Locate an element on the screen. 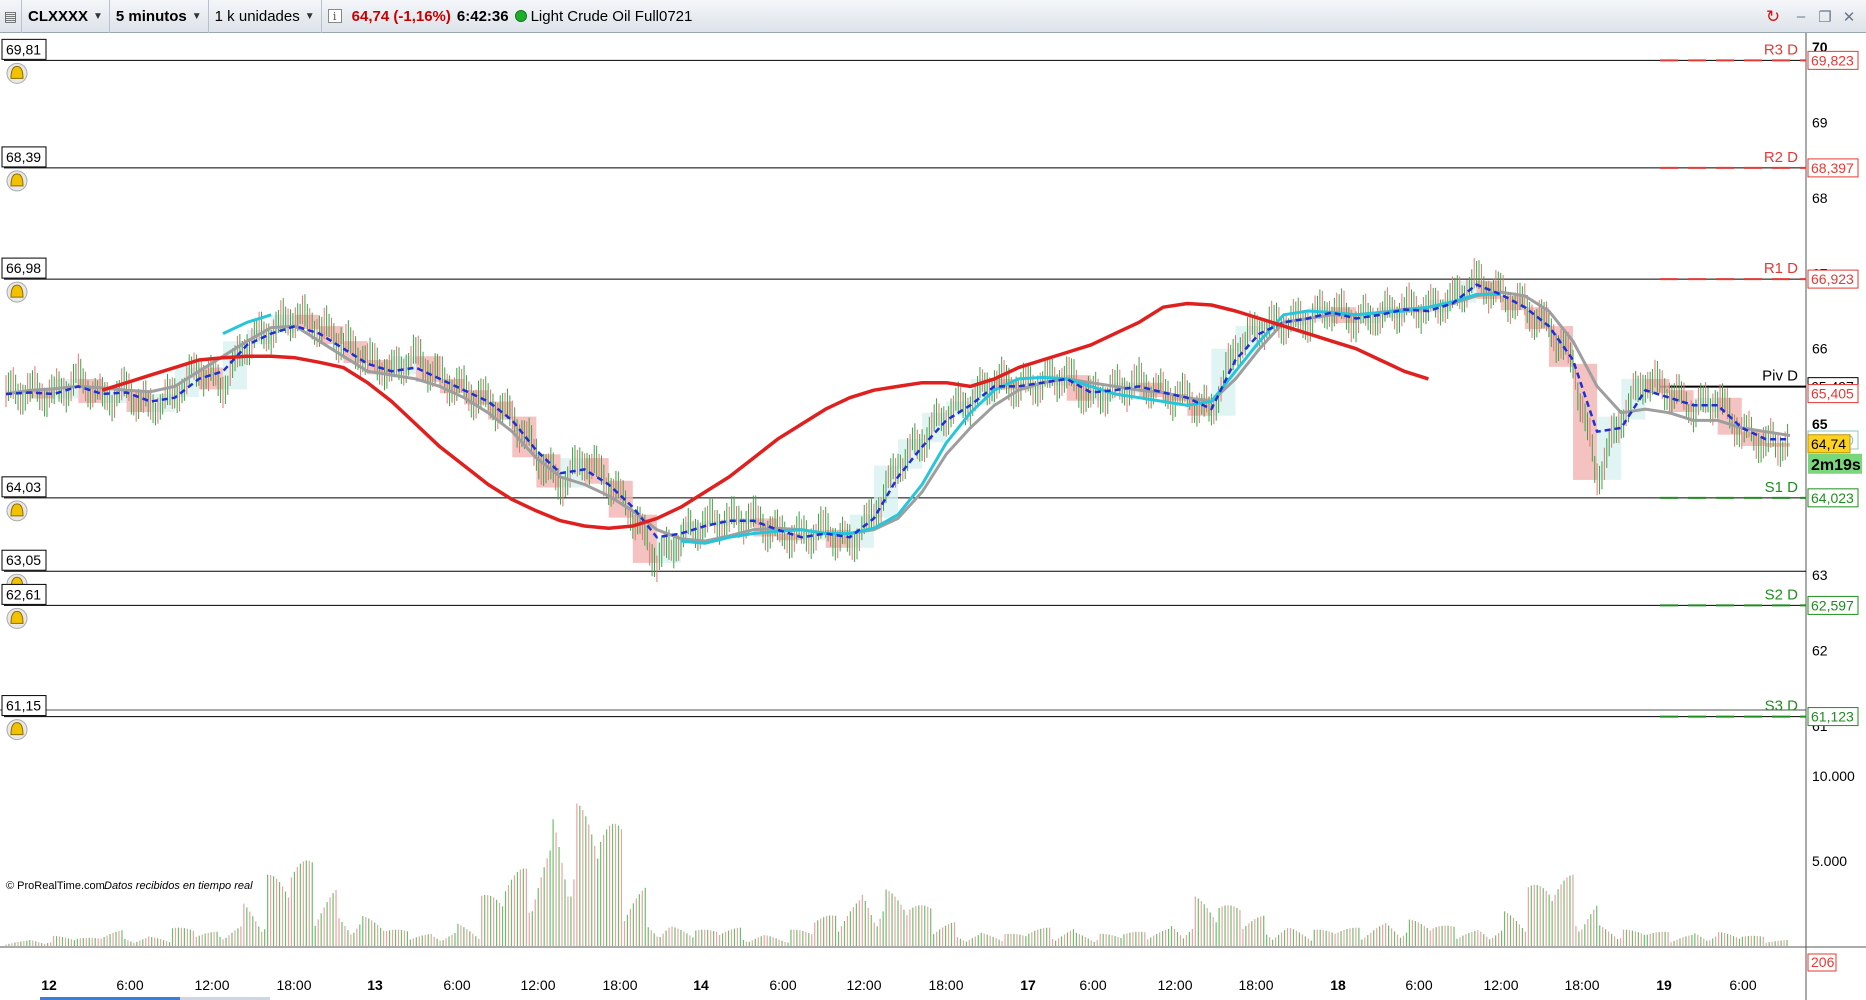 The width and height of the screenshot is (1866, 1000). y-tick-label: 62 is located at coordinates (1820, 650).